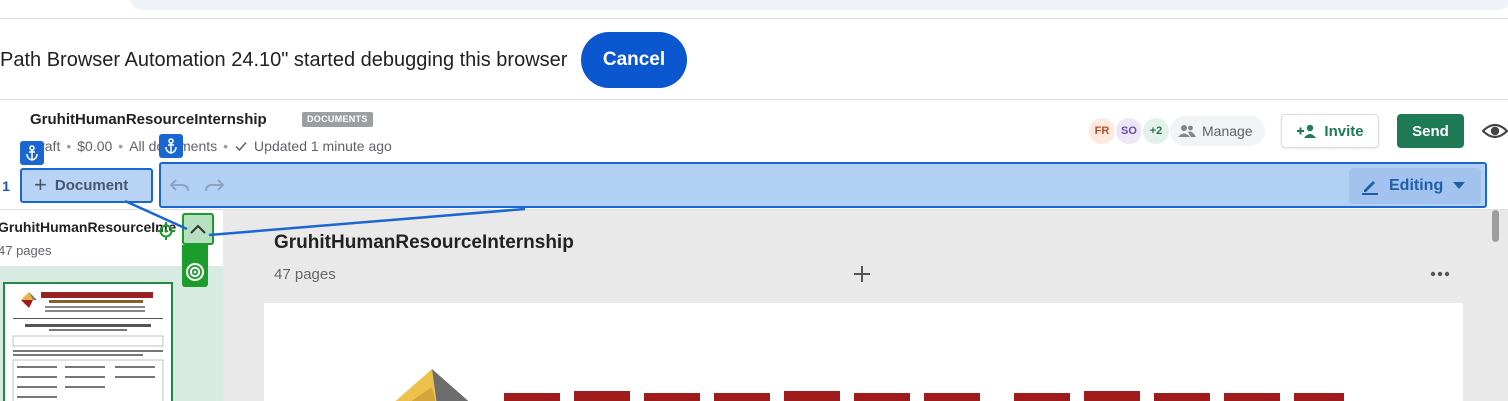  I want to click on editing-label: Editing, so click(1416, 185).